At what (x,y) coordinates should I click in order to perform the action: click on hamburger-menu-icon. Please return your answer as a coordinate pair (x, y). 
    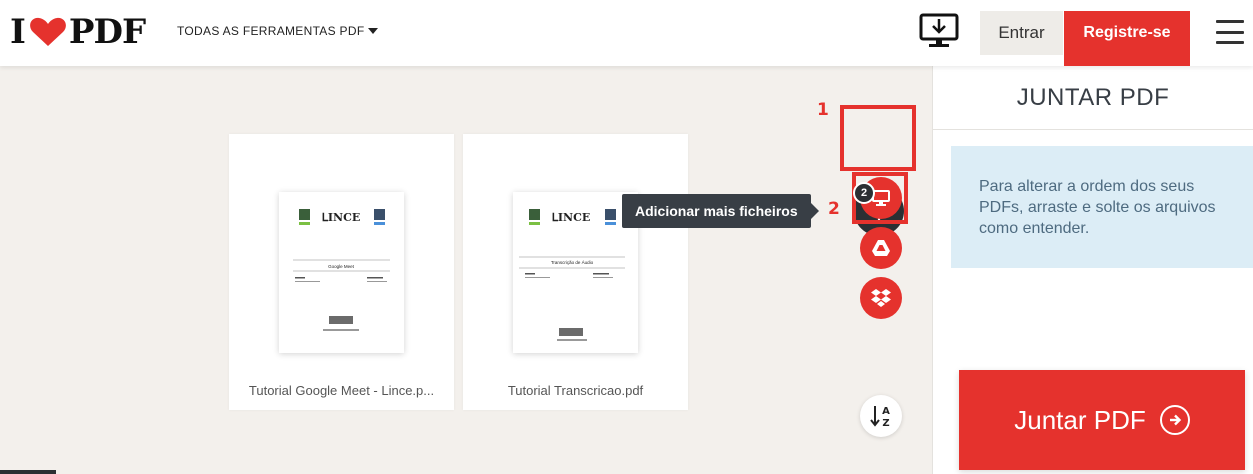
    Looking at the image, I should click on (1230, 32).